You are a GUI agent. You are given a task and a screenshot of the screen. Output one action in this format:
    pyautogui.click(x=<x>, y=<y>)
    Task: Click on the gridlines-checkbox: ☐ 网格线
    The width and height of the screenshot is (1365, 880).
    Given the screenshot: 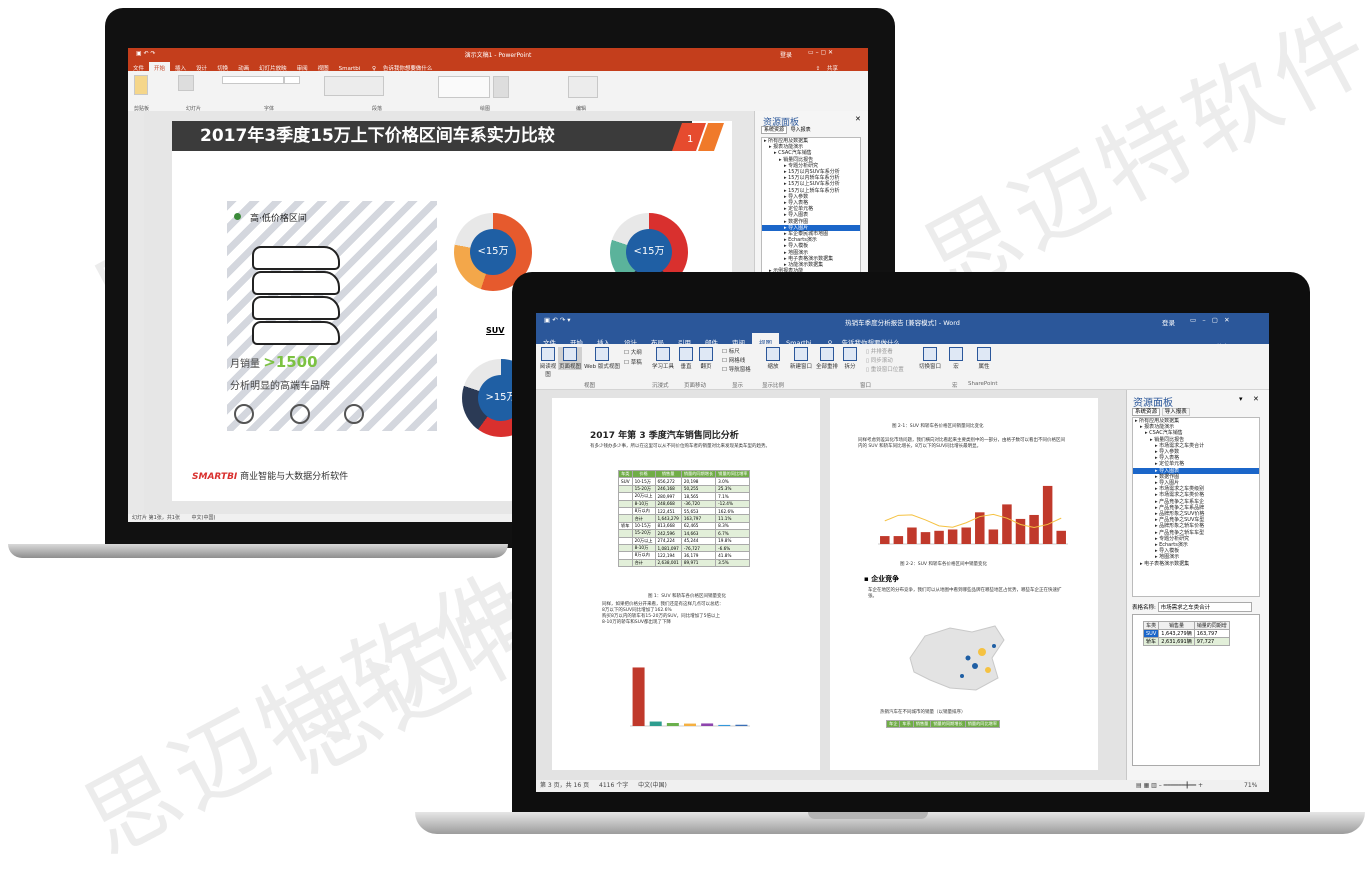 What is the action you would take?
    pyautogui.click(x=733, y=360)
    